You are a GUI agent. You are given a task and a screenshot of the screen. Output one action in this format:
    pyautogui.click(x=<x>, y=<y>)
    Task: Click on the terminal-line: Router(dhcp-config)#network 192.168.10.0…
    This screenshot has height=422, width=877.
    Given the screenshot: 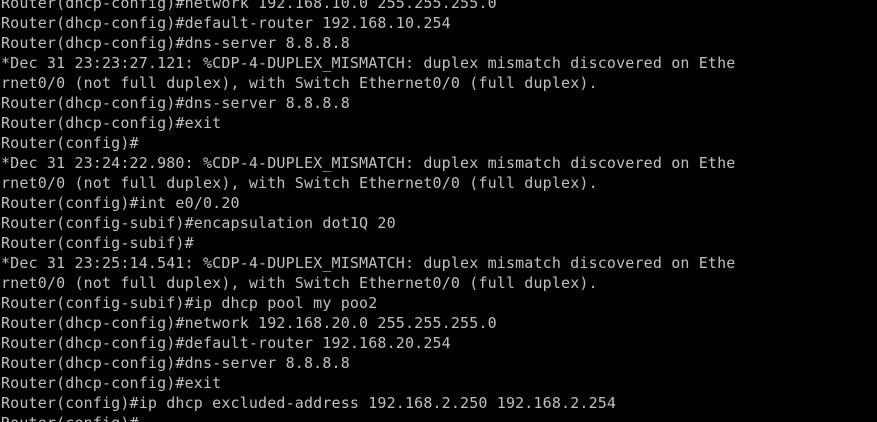 What is the action you would take?
    pyautogui.click(x=249, y=6)
    